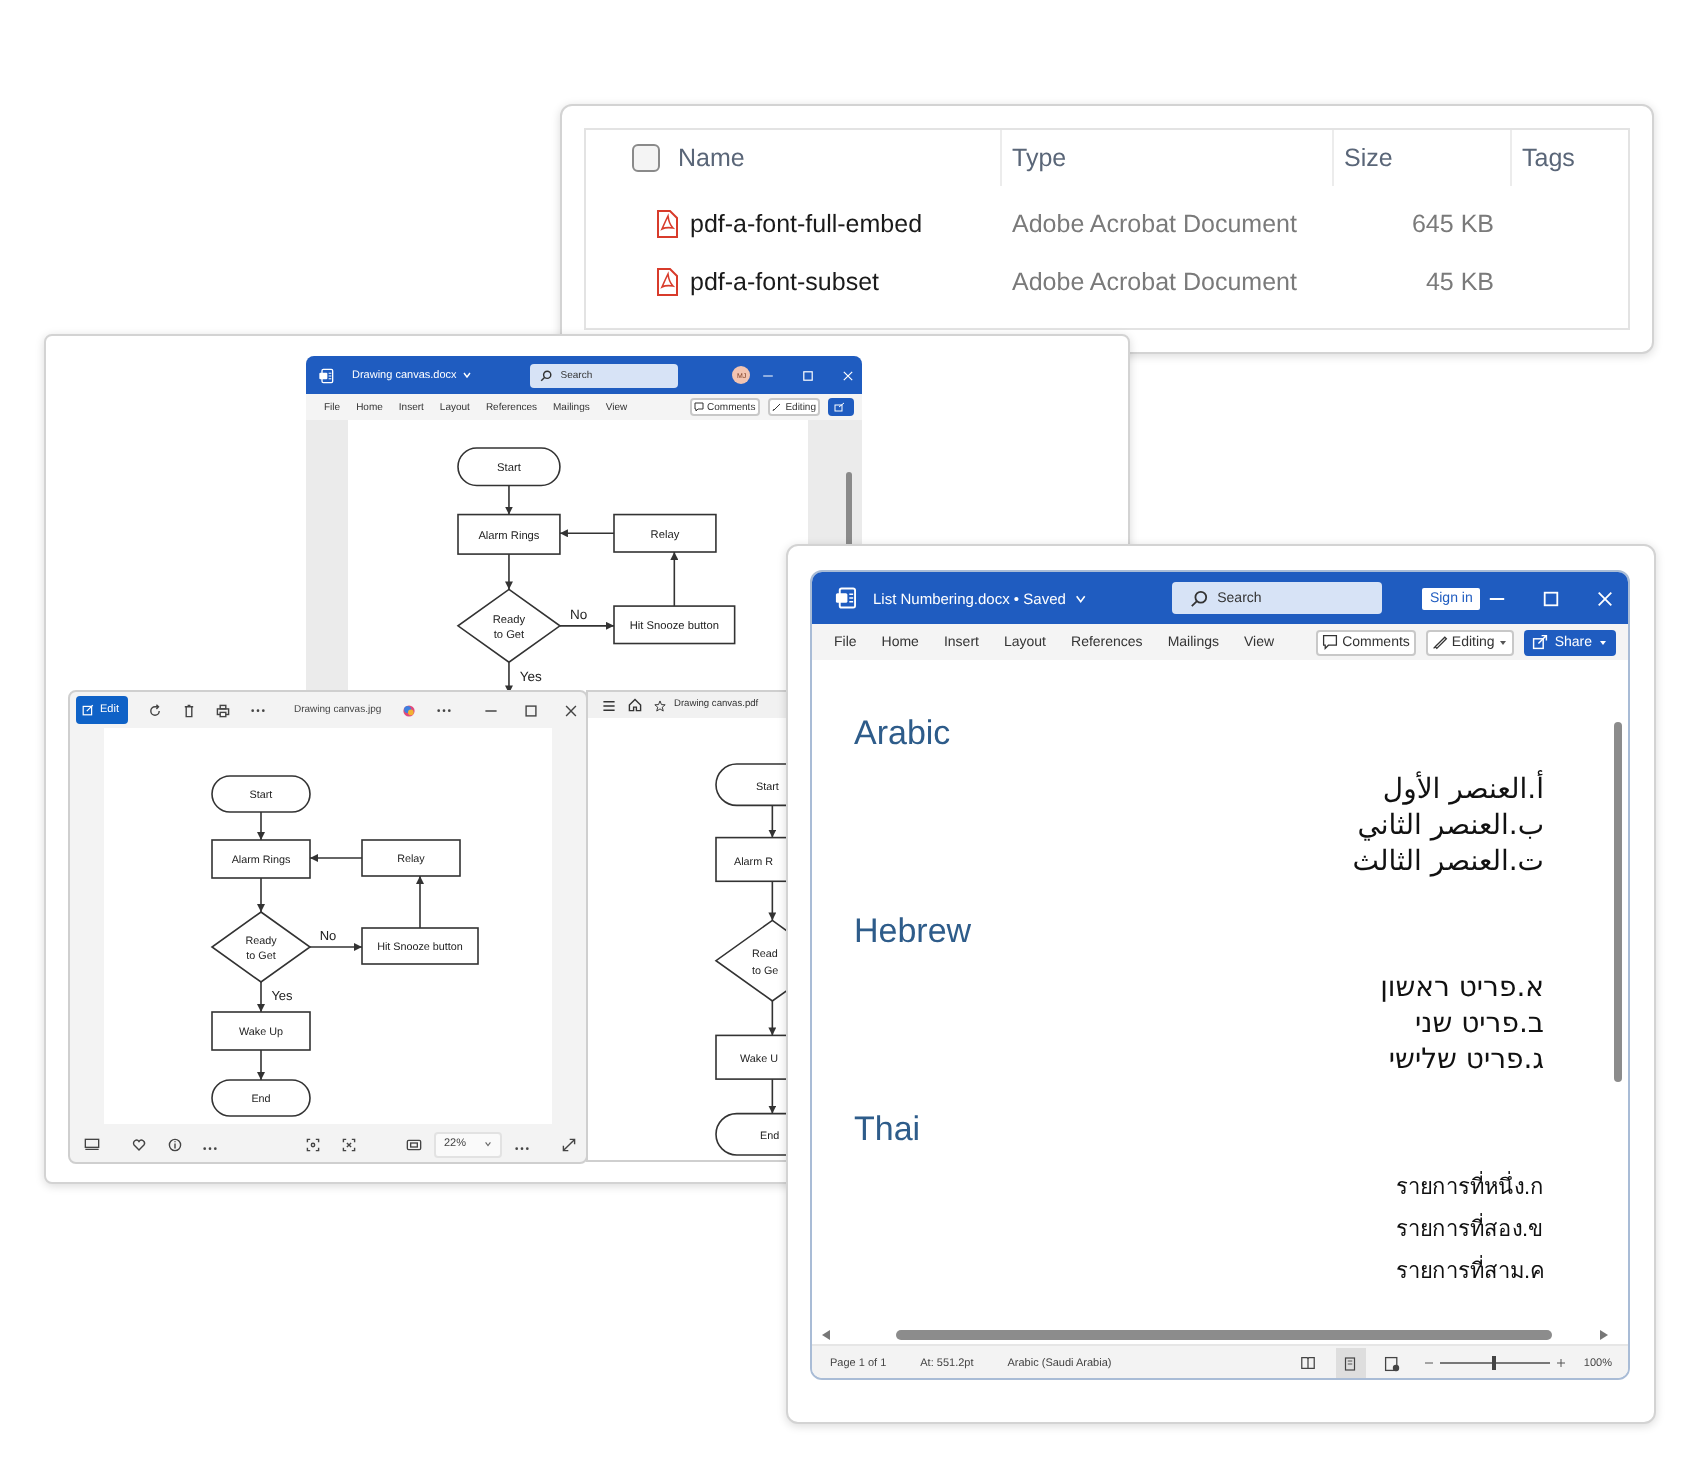  What do you see at coordinates (189, 710) in the screenshot?
I see `delete-icon` at bounding box center [189, 710].